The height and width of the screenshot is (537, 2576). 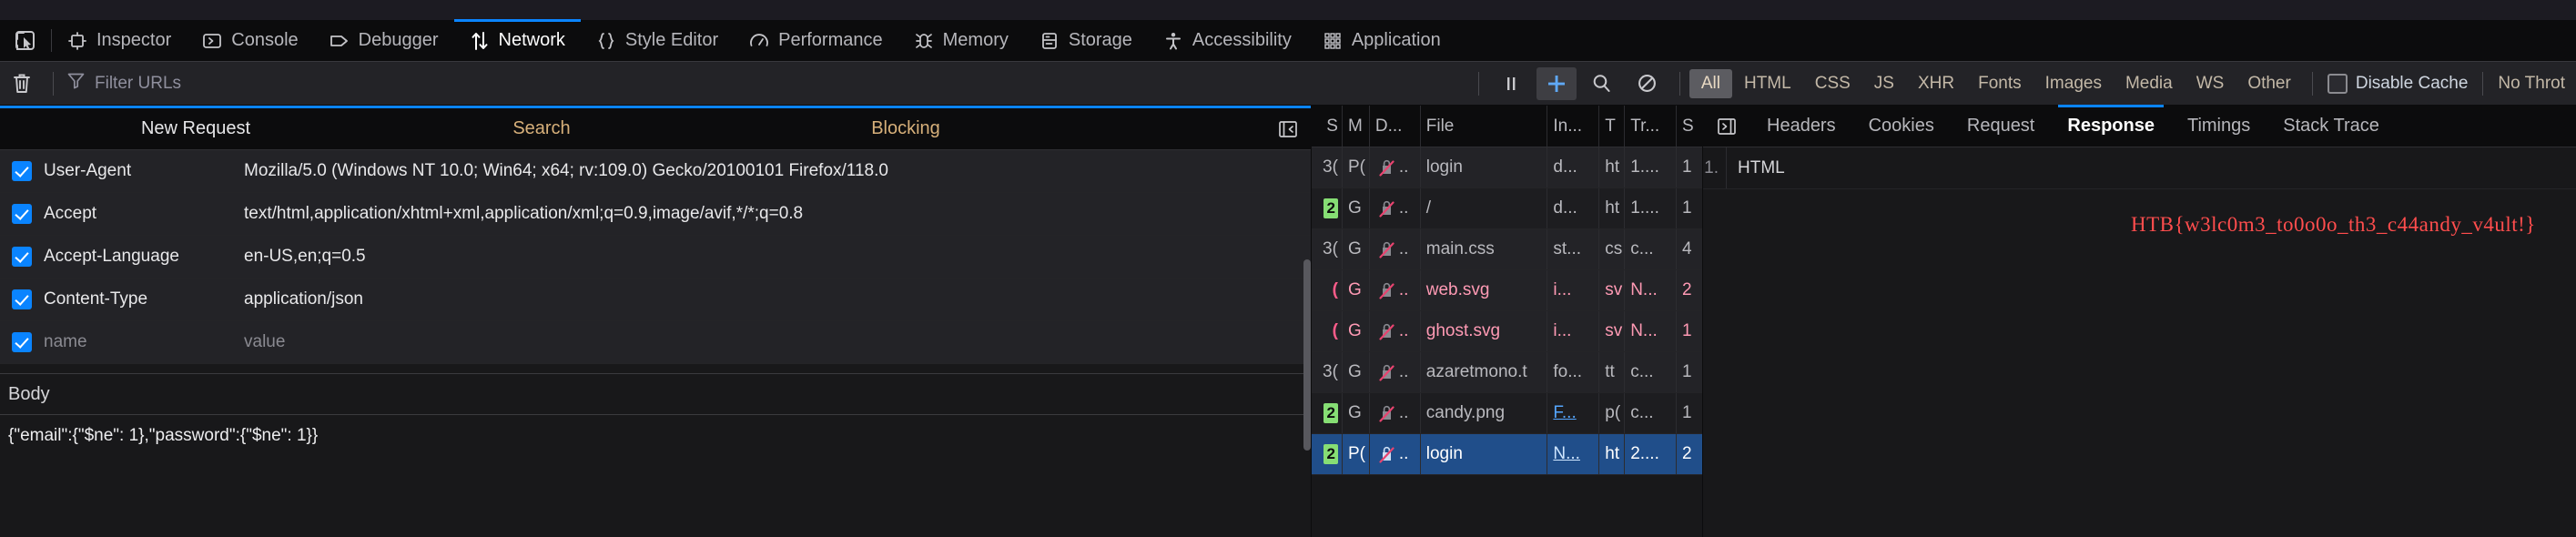 I want to click on header-name: Content-Type, so click(x=144, y=299).